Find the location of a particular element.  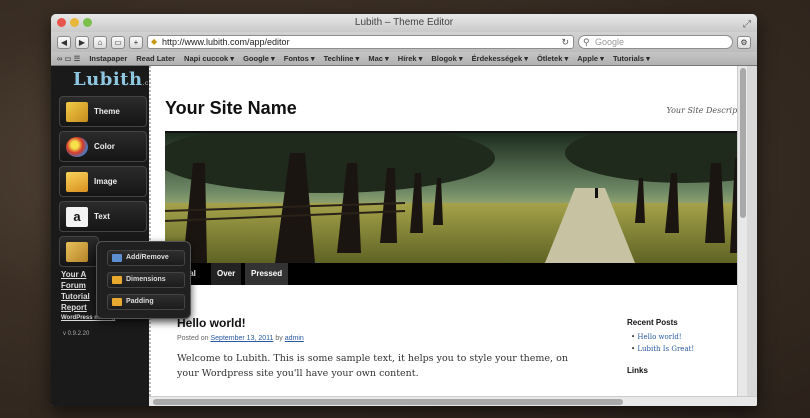

recent-posts-heading: Recent Posts is located at coordinates (652, 322).